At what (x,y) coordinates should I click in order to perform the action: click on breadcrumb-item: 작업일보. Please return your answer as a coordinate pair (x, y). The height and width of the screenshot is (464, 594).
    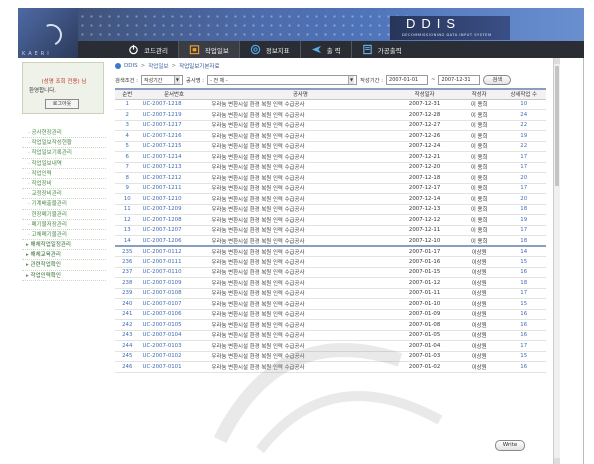
    Looking at the image, I should click on (158, 66).